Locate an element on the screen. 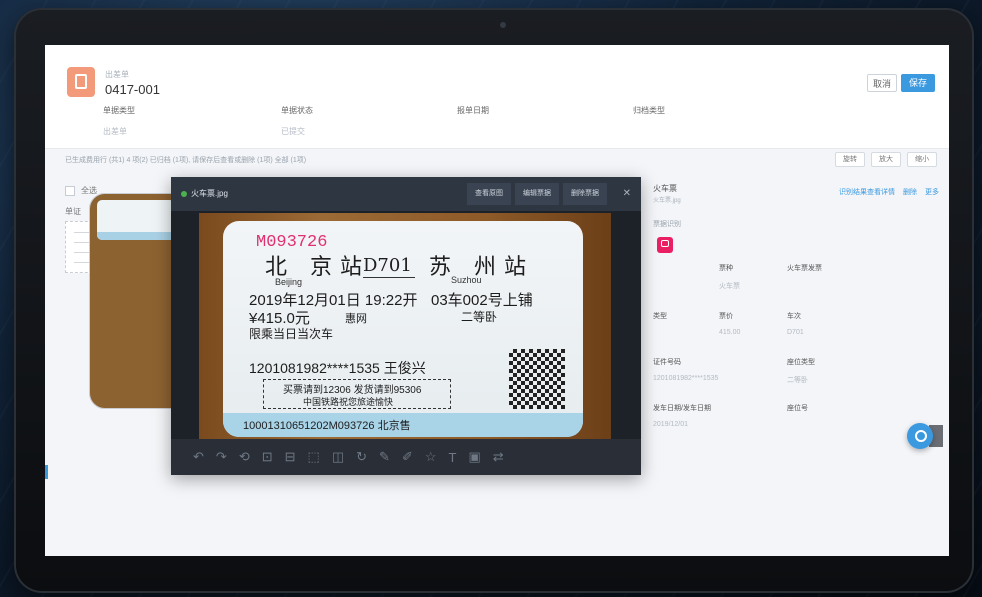 This screenshot has height=597, width=982. fit-icon: ⊡ is located at coordinates (267, 457).